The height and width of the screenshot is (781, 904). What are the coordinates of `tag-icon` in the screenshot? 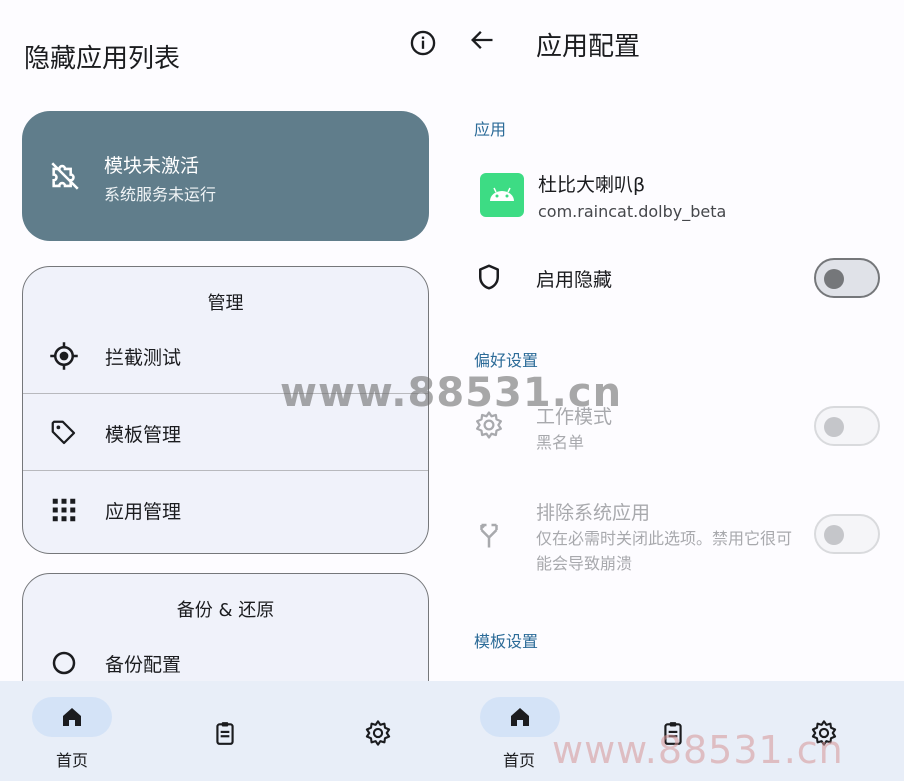 It's located at (64, 433).